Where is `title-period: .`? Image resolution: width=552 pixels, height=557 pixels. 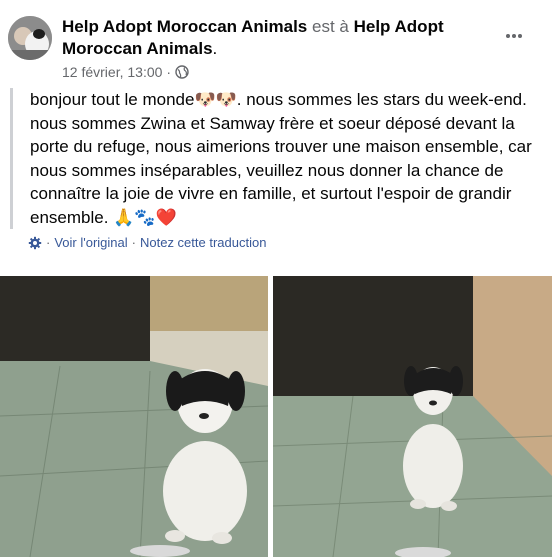
title-period: . is located at coordinates (215, 48).